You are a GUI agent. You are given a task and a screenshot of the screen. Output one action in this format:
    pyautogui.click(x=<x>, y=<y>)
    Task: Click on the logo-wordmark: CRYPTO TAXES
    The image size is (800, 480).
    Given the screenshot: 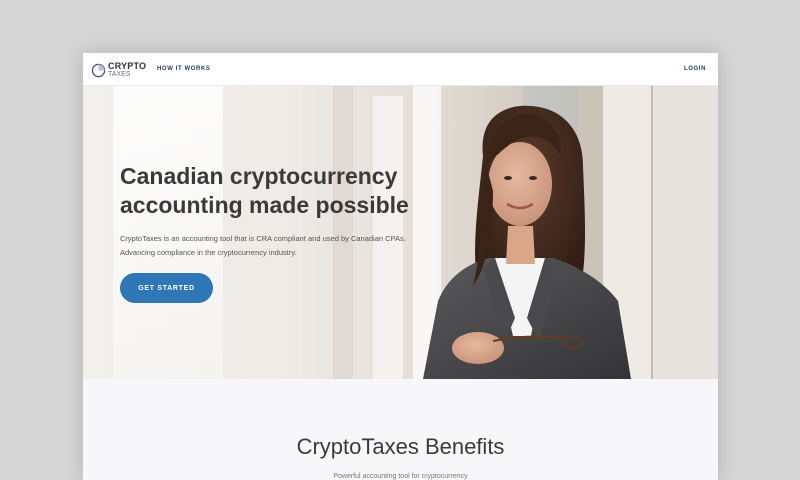 What is the action you would take?
    pyautogui.click(x=127, y=70)
    